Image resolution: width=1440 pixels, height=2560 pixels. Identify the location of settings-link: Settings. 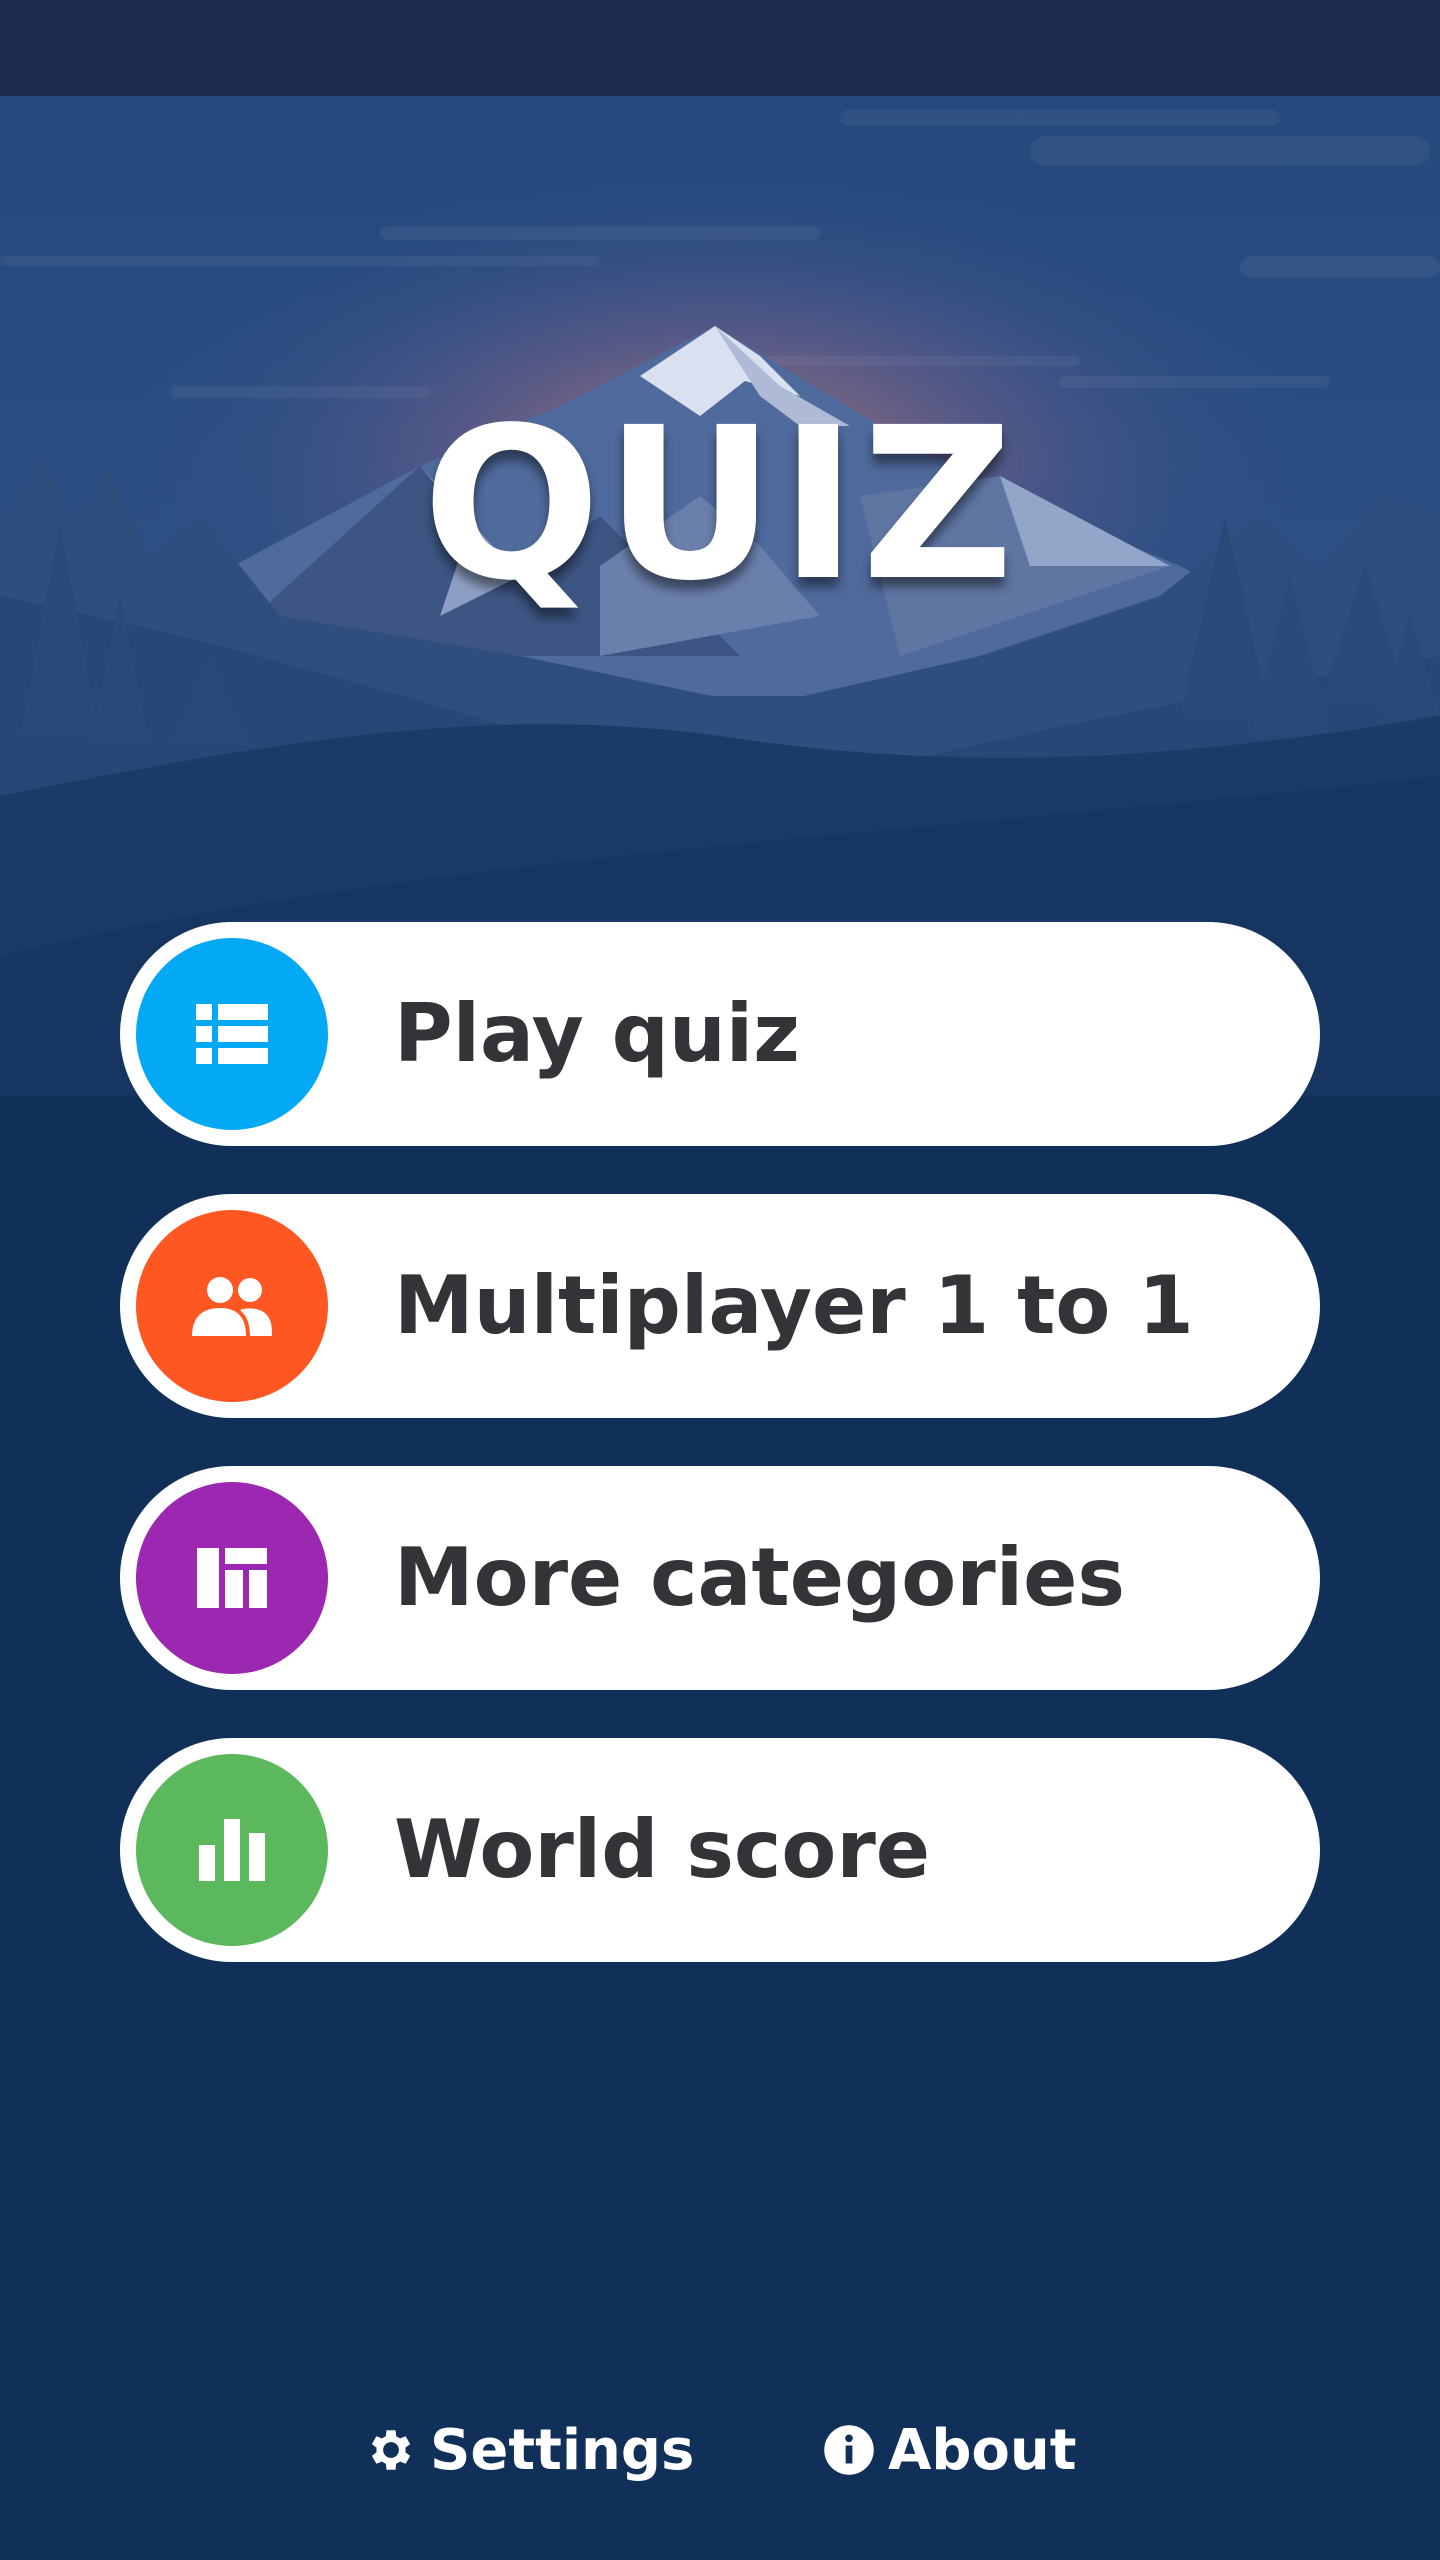
(529, 2450).